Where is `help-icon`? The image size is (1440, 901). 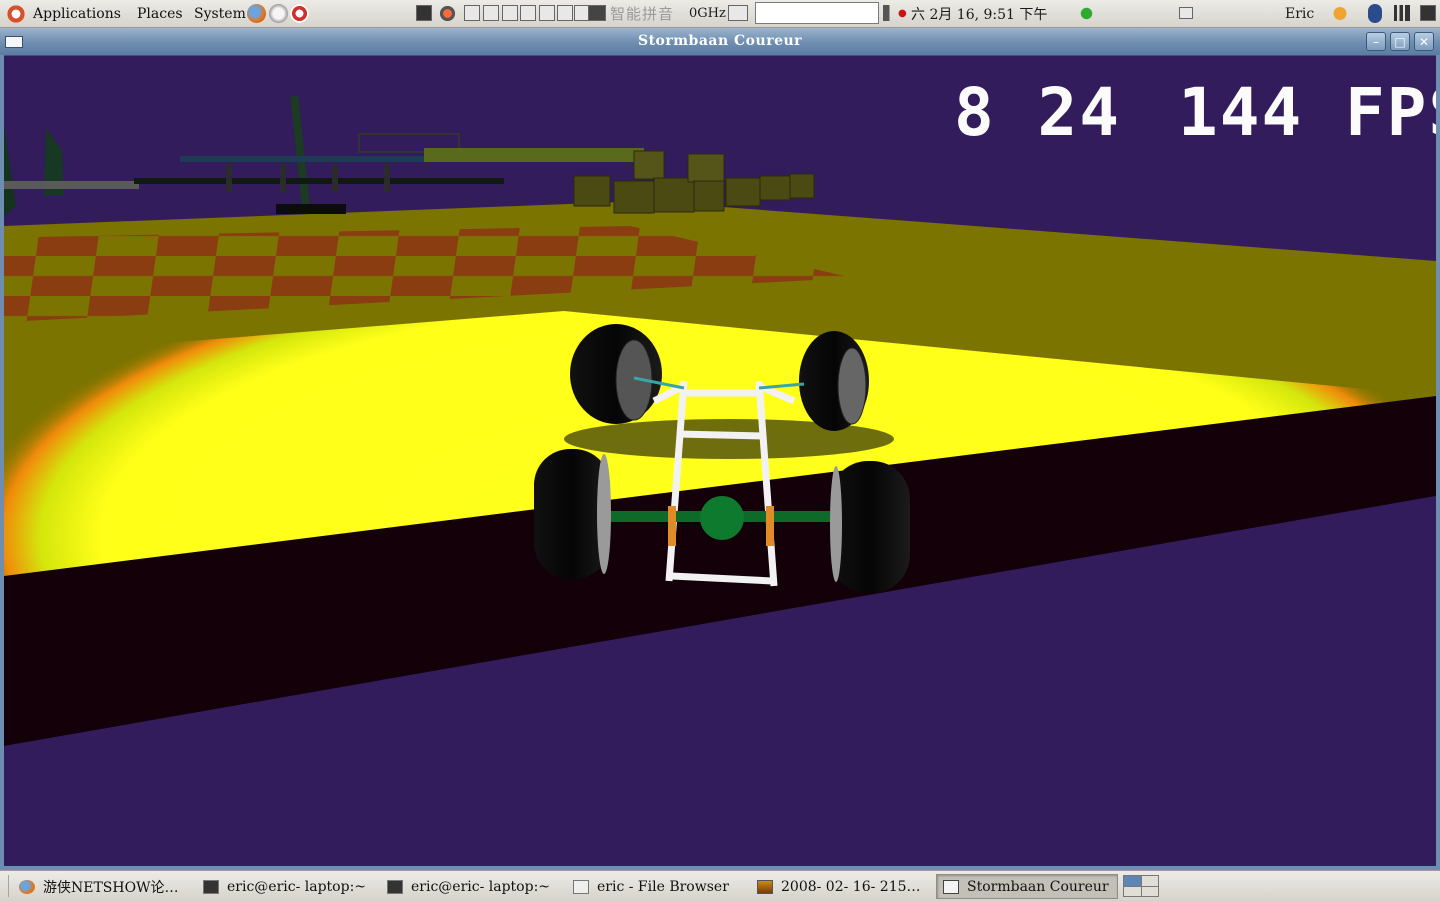 help-icon is located at coordinates (299, 13).